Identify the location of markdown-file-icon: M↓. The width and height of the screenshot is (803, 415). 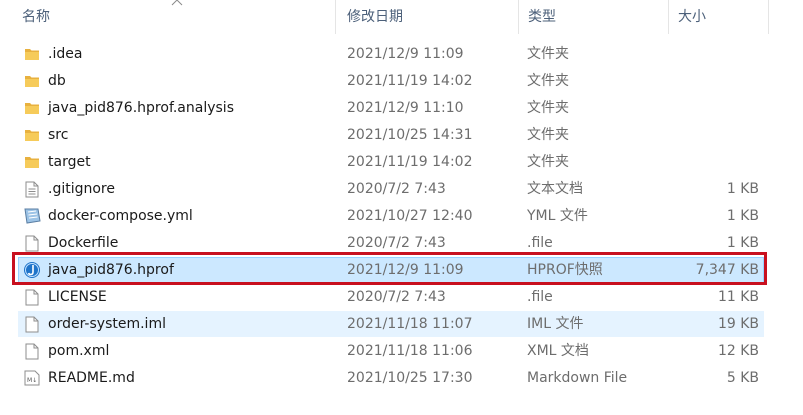
(32, 378).